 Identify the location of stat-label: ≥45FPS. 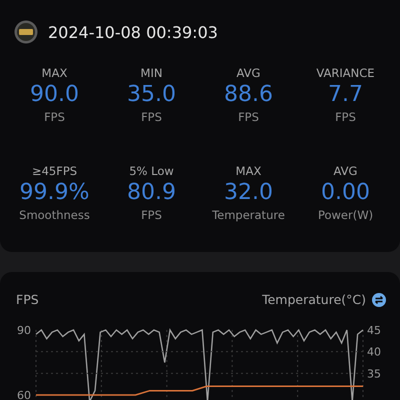
(55, 171).